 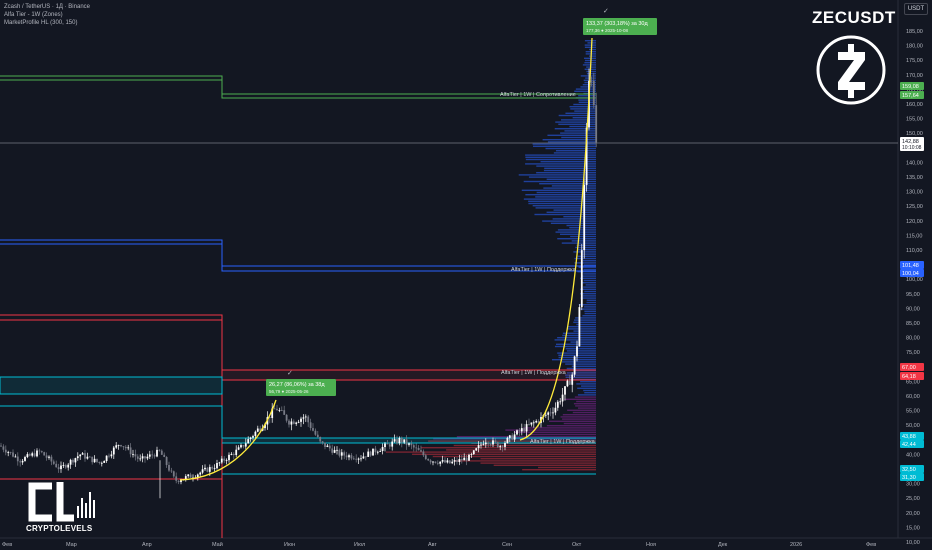 I want to click on time-axis-label: Фев, so click(x=7, y=545).